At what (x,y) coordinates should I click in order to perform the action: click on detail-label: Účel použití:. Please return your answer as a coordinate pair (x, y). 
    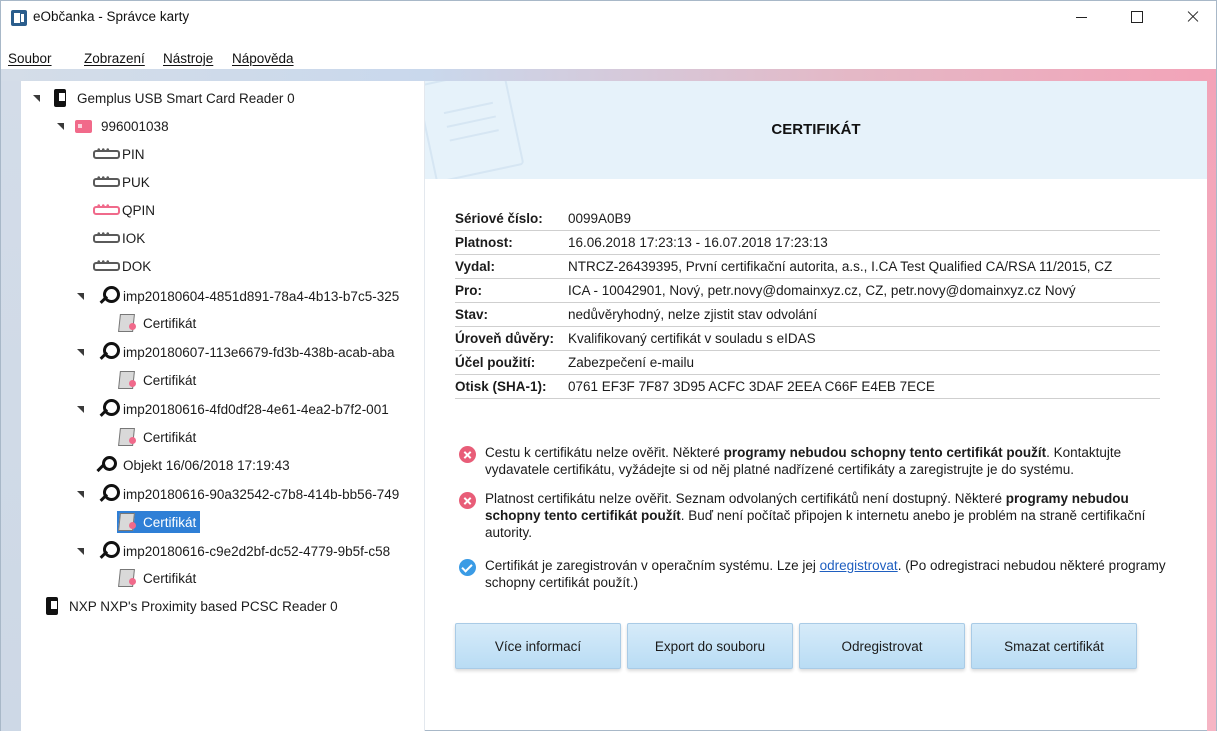
    Looking at the image, I should click on (495, 362).